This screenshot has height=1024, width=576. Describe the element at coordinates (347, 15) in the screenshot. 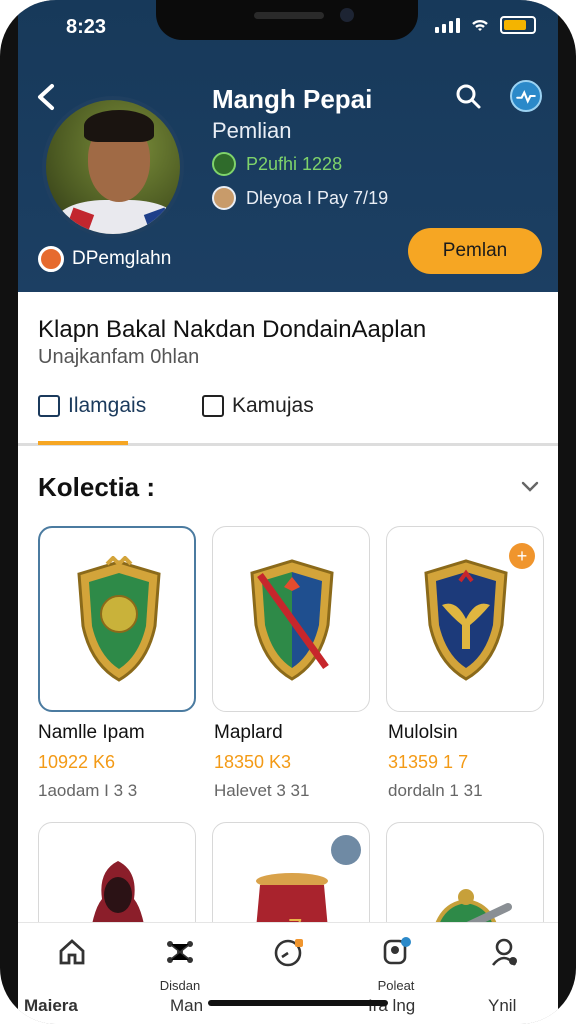

I see `front-camera` at that location.